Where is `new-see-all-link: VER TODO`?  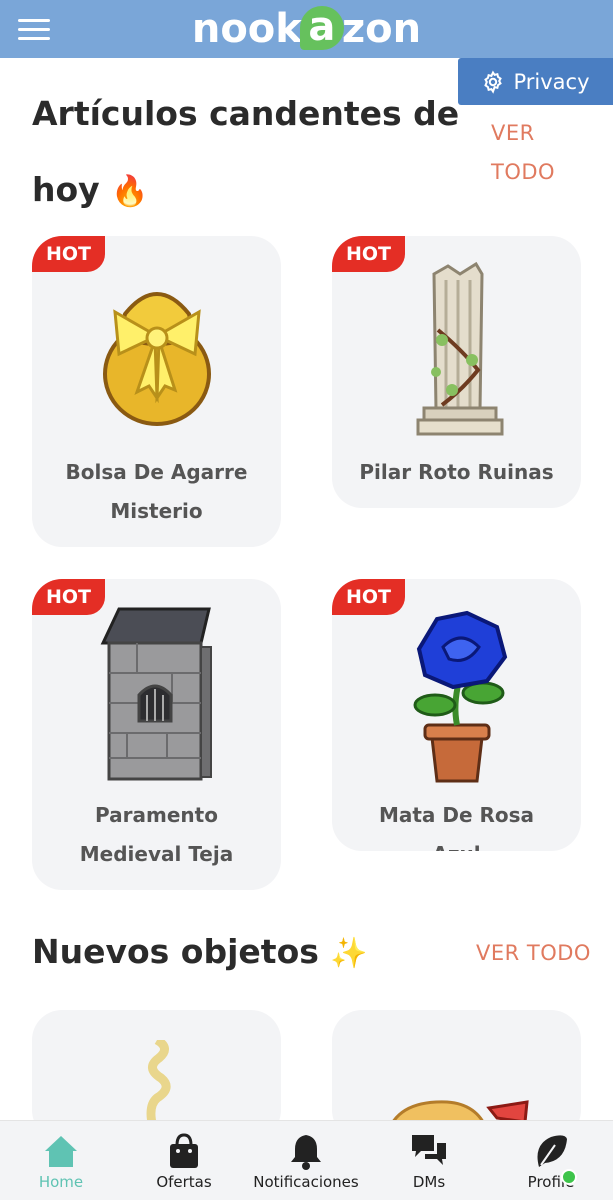 new-see-all-link: VER TODO is located at coordinates (533, 953).